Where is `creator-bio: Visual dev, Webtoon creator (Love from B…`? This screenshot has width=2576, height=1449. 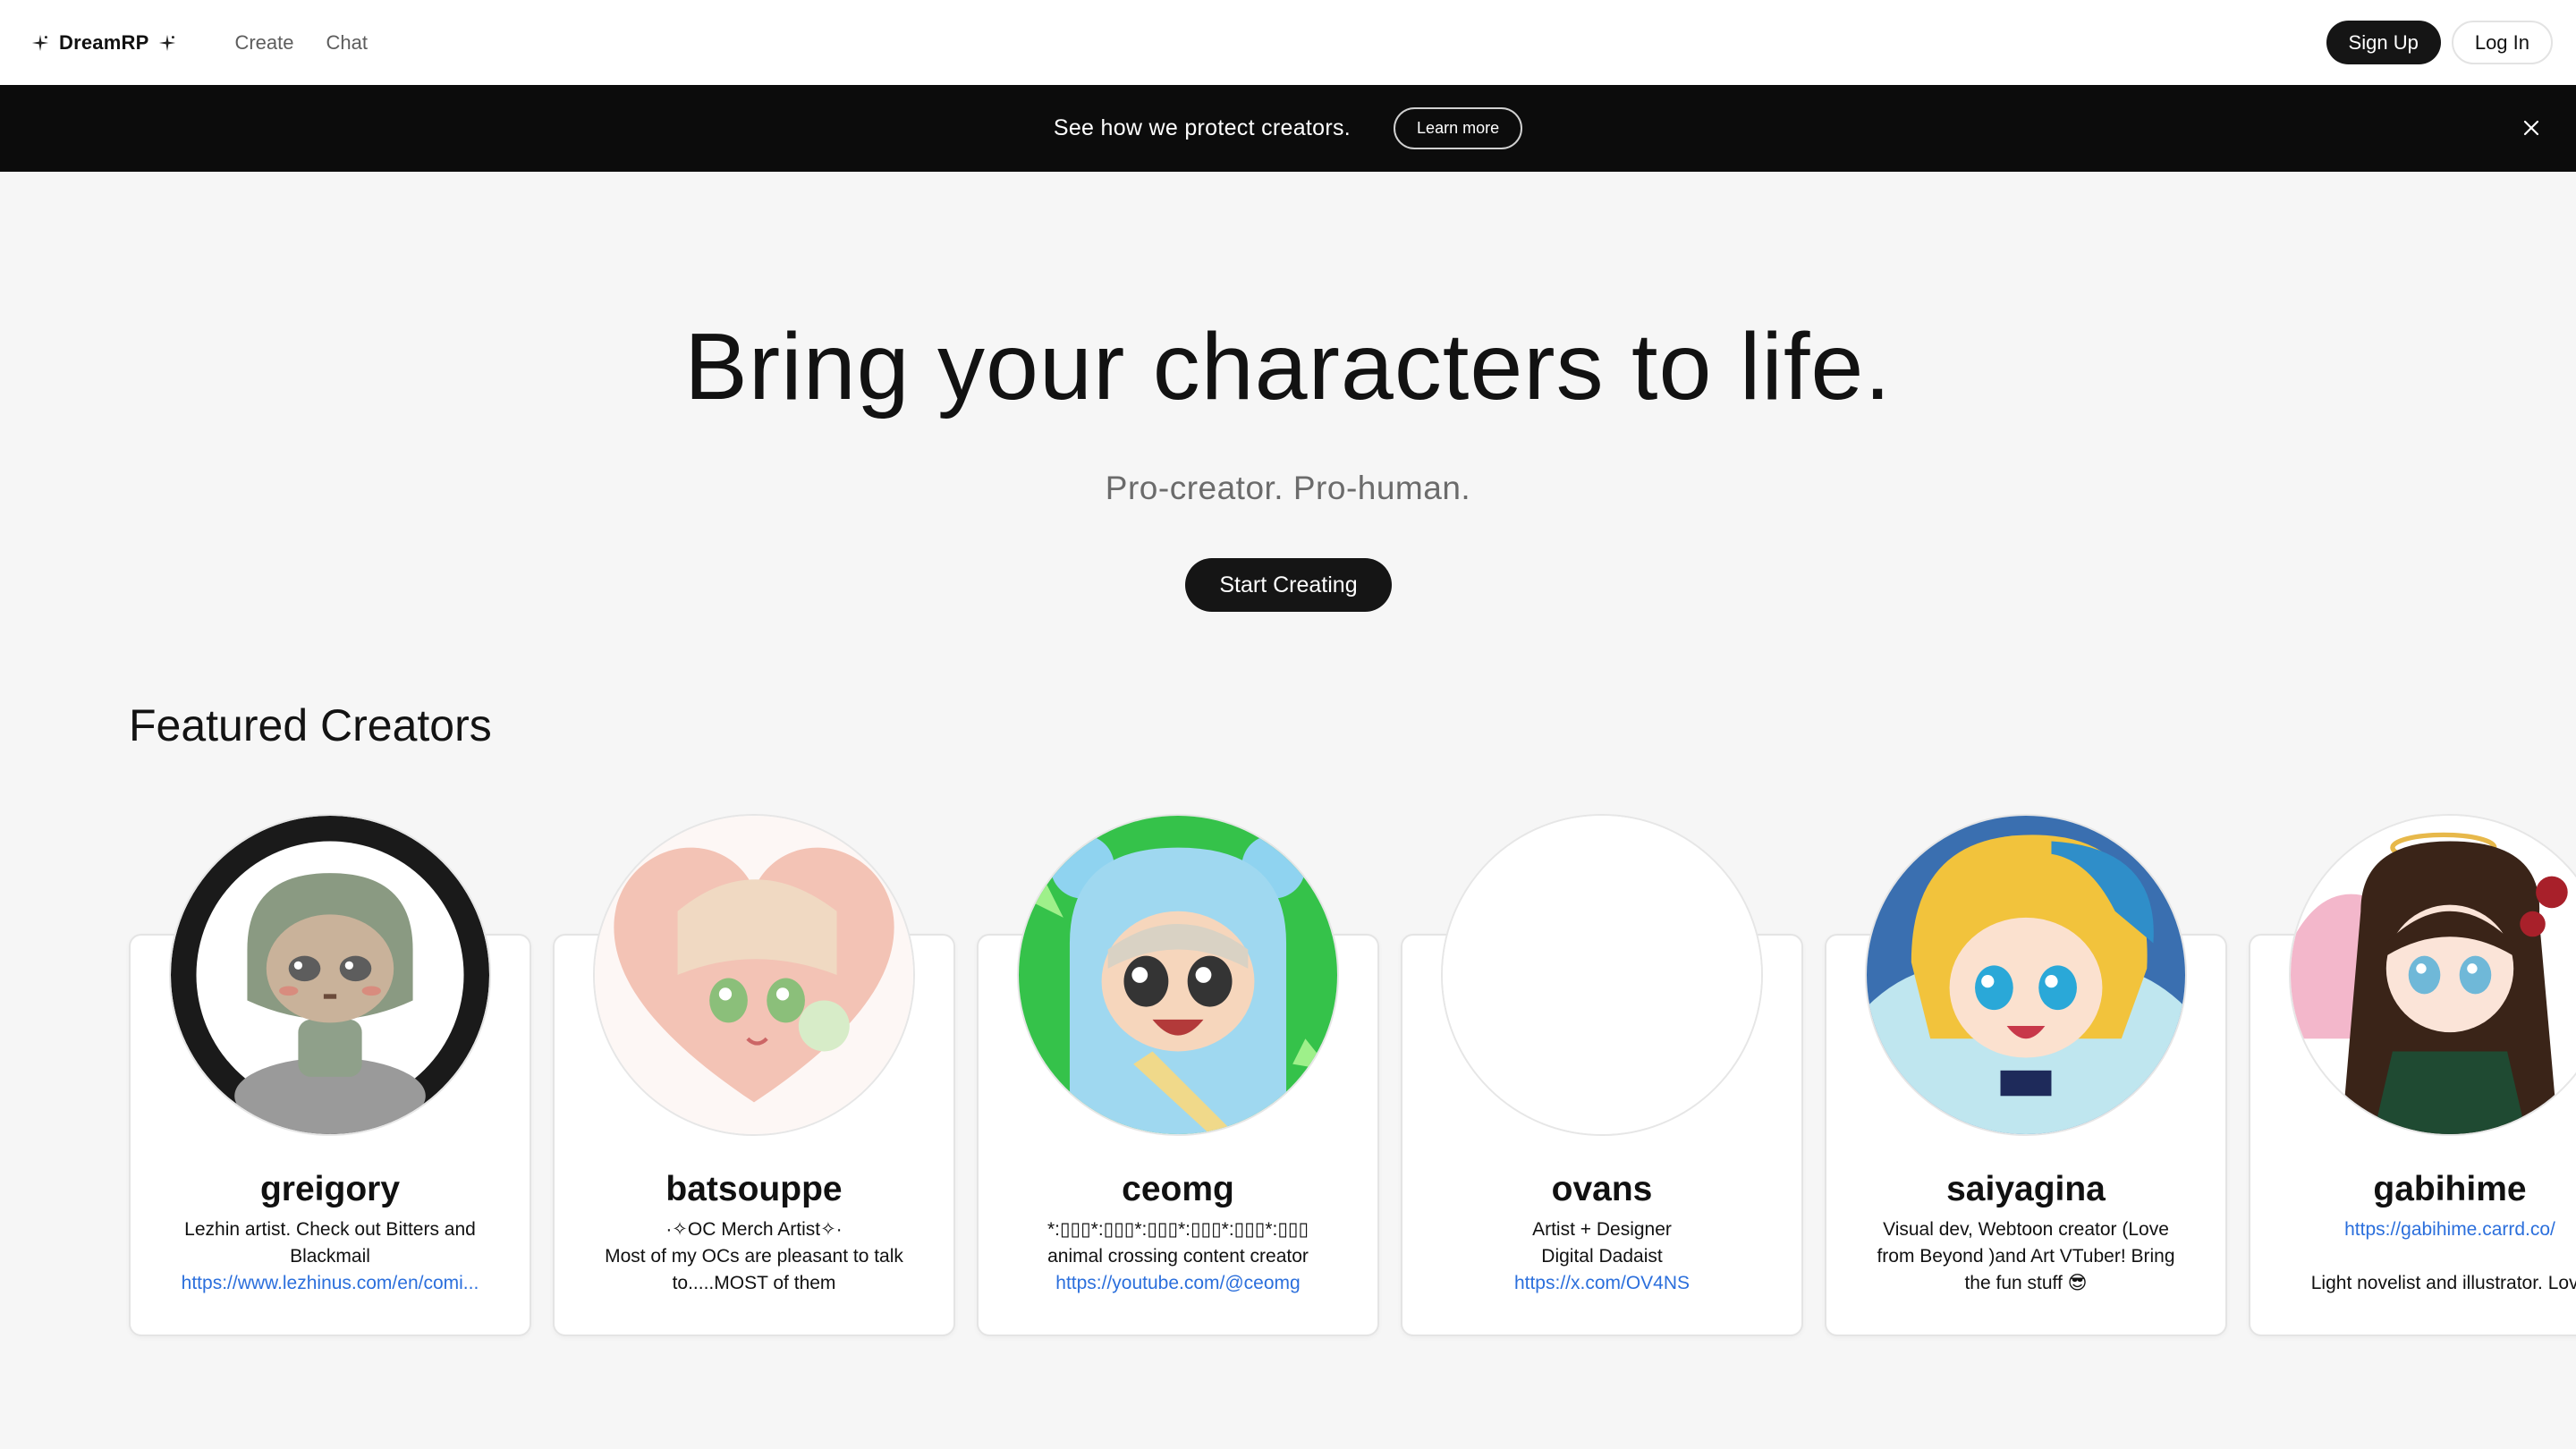
creator-bio: Visual dev, Webtoon creator (Love from B… is located at coordinates (2026, 1256).